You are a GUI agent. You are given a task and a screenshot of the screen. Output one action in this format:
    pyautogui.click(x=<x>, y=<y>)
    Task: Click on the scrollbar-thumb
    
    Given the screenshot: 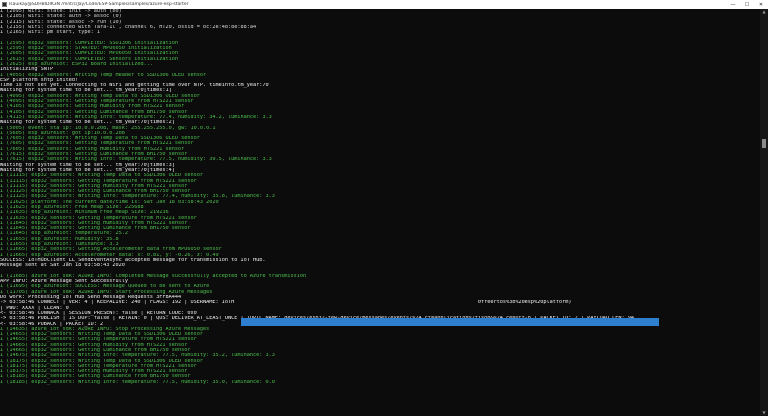 What is the action you would take?
    pyautogui.click(x=764, y=143)
    